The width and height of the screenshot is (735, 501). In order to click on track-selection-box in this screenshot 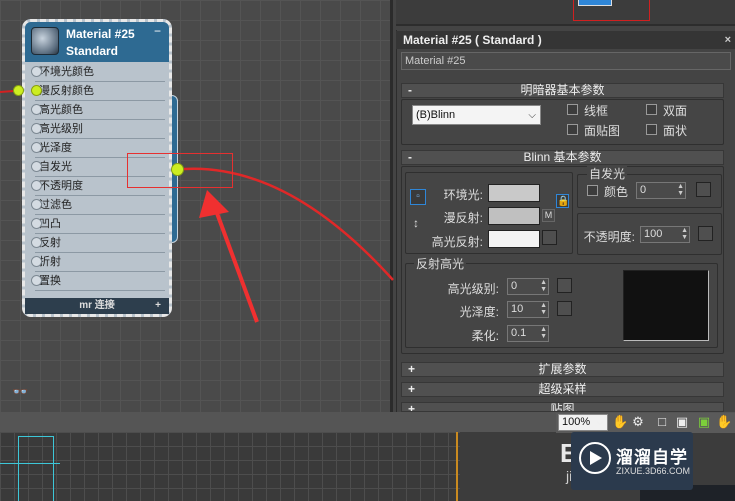, I will do `click(36, 468)`.